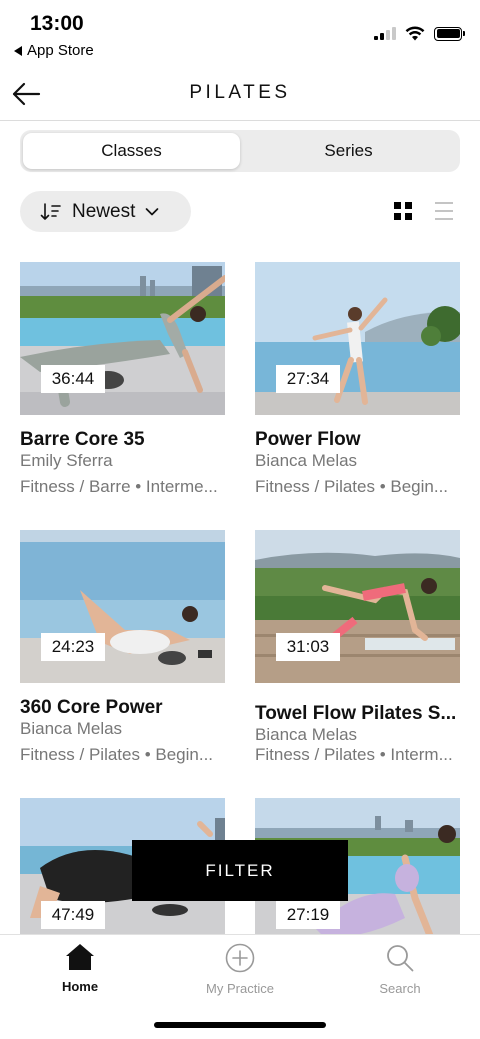 The image size is (480, 1039). Describe the element at coordinates (415, 33) in the screenshot. I see `wifi-icon` at that location.